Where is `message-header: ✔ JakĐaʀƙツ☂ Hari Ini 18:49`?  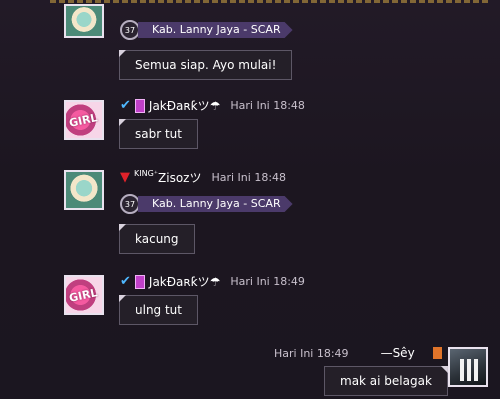 message-header: ✔ JakĐaʀƙツ☂ Hari Ini 18:49 is located at coordinates (212, 281).